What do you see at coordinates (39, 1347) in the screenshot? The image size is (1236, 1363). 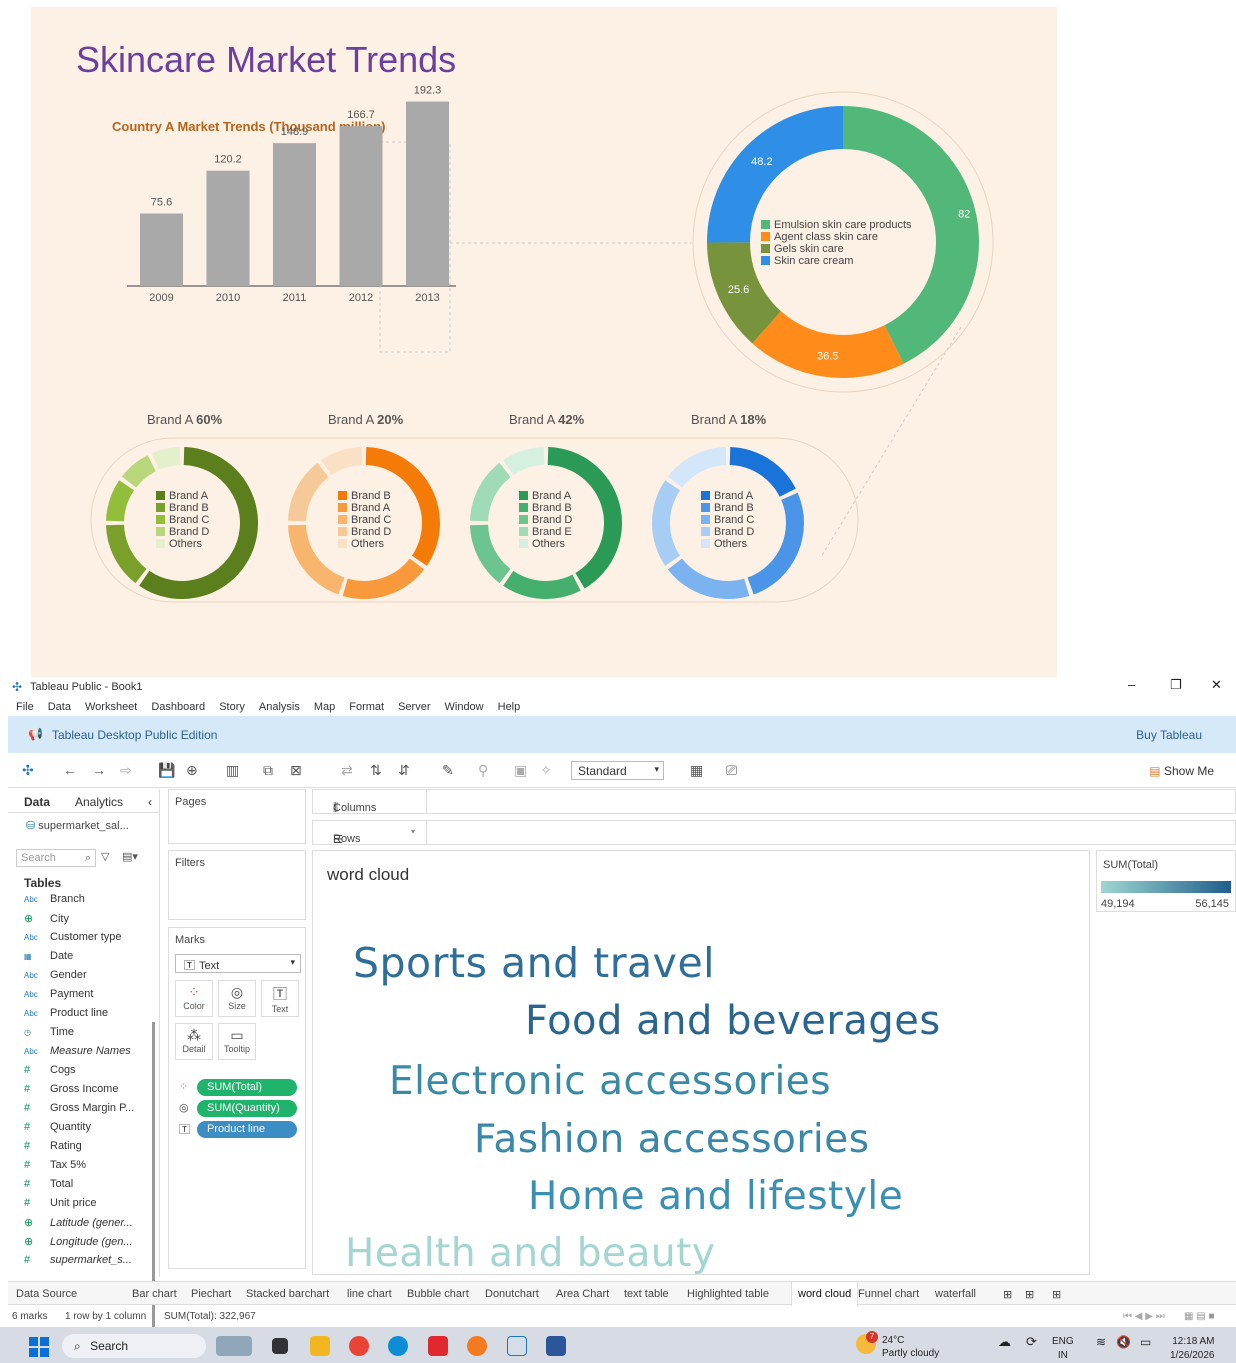 I see `start-button` at bounding box center [39, 1347].